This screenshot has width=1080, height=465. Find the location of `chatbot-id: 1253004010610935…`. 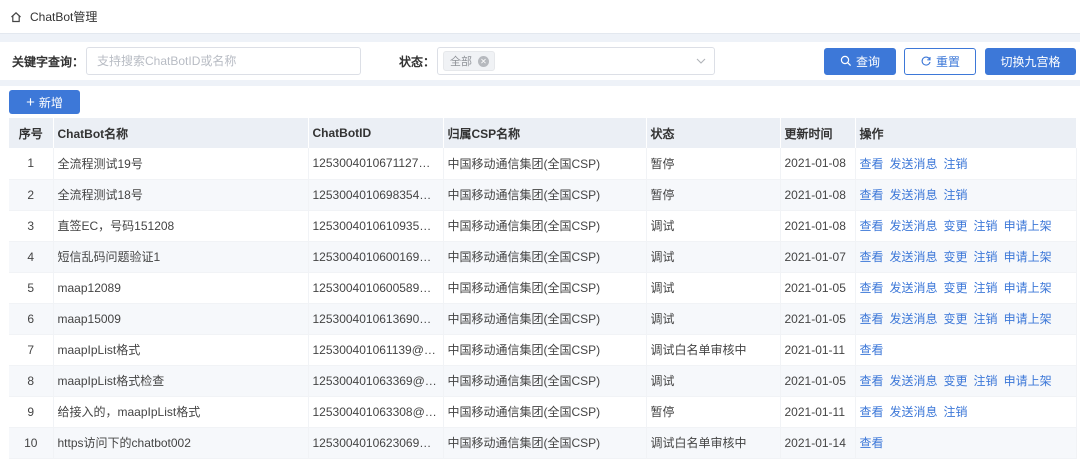

chatbot-id: 1253004010610935… is located at coordinates (376, 226).